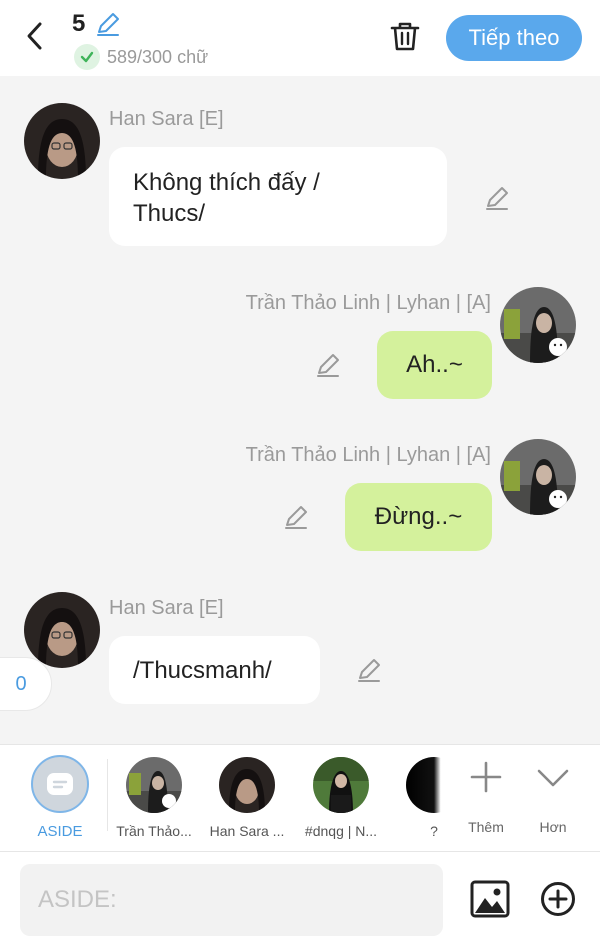 Image resolution: width=600 pixels, height=947 pixels. I want to click on aside-label: ASIDE, so click(60, 831).